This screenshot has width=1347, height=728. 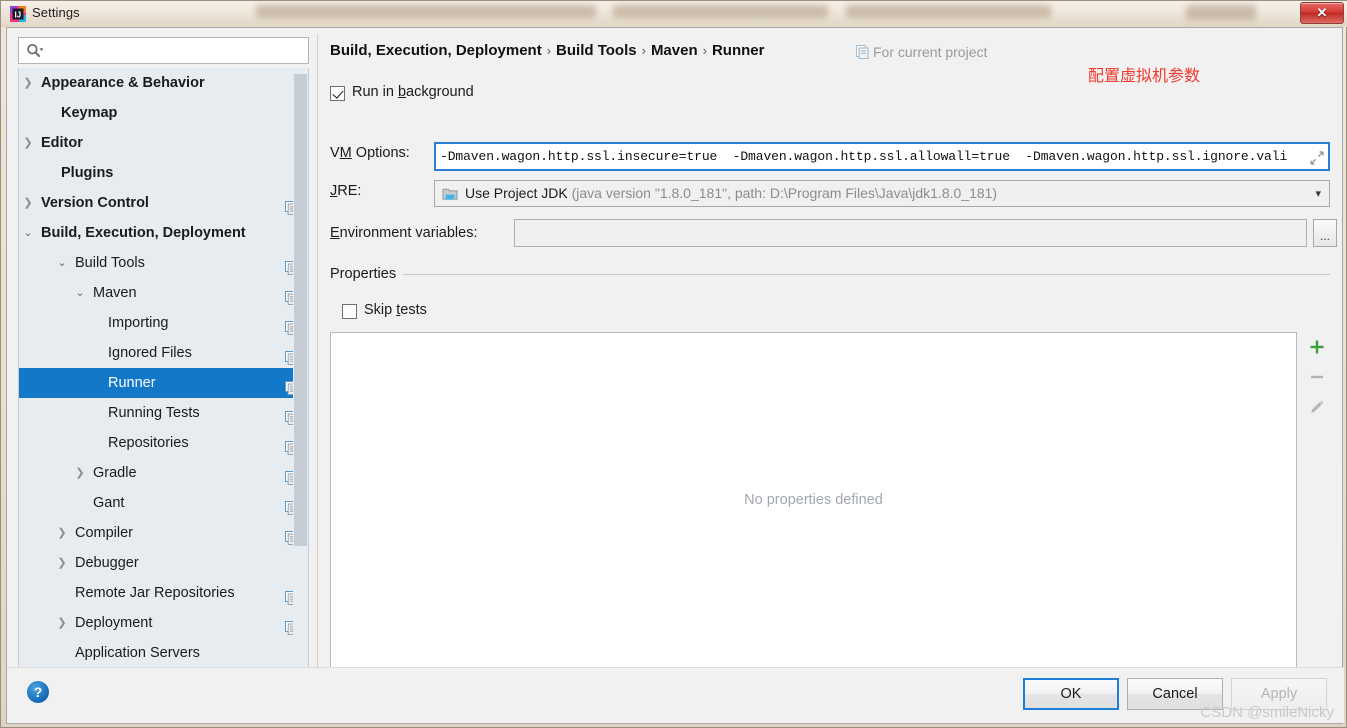 What do you see at coordinates (868, 156) in the screenshot?
I see `vm-options-input` at bounding box center [868, 156].